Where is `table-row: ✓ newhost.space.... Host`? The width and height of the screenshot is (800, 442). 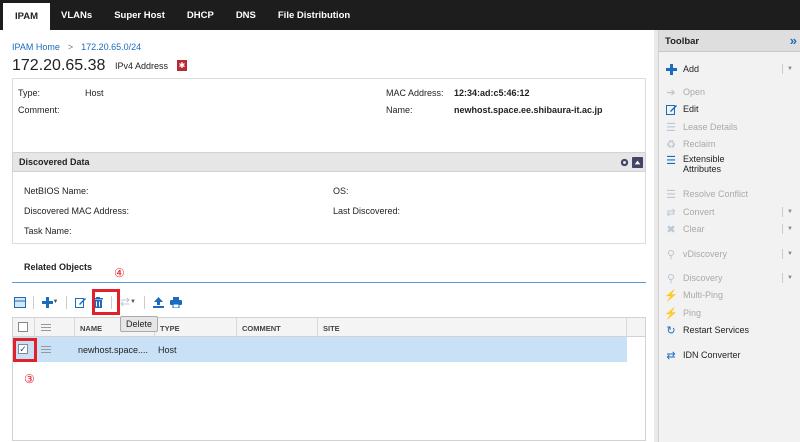
table-row: ✓ newhost.space.... Host is located at coordinates (320, 349).